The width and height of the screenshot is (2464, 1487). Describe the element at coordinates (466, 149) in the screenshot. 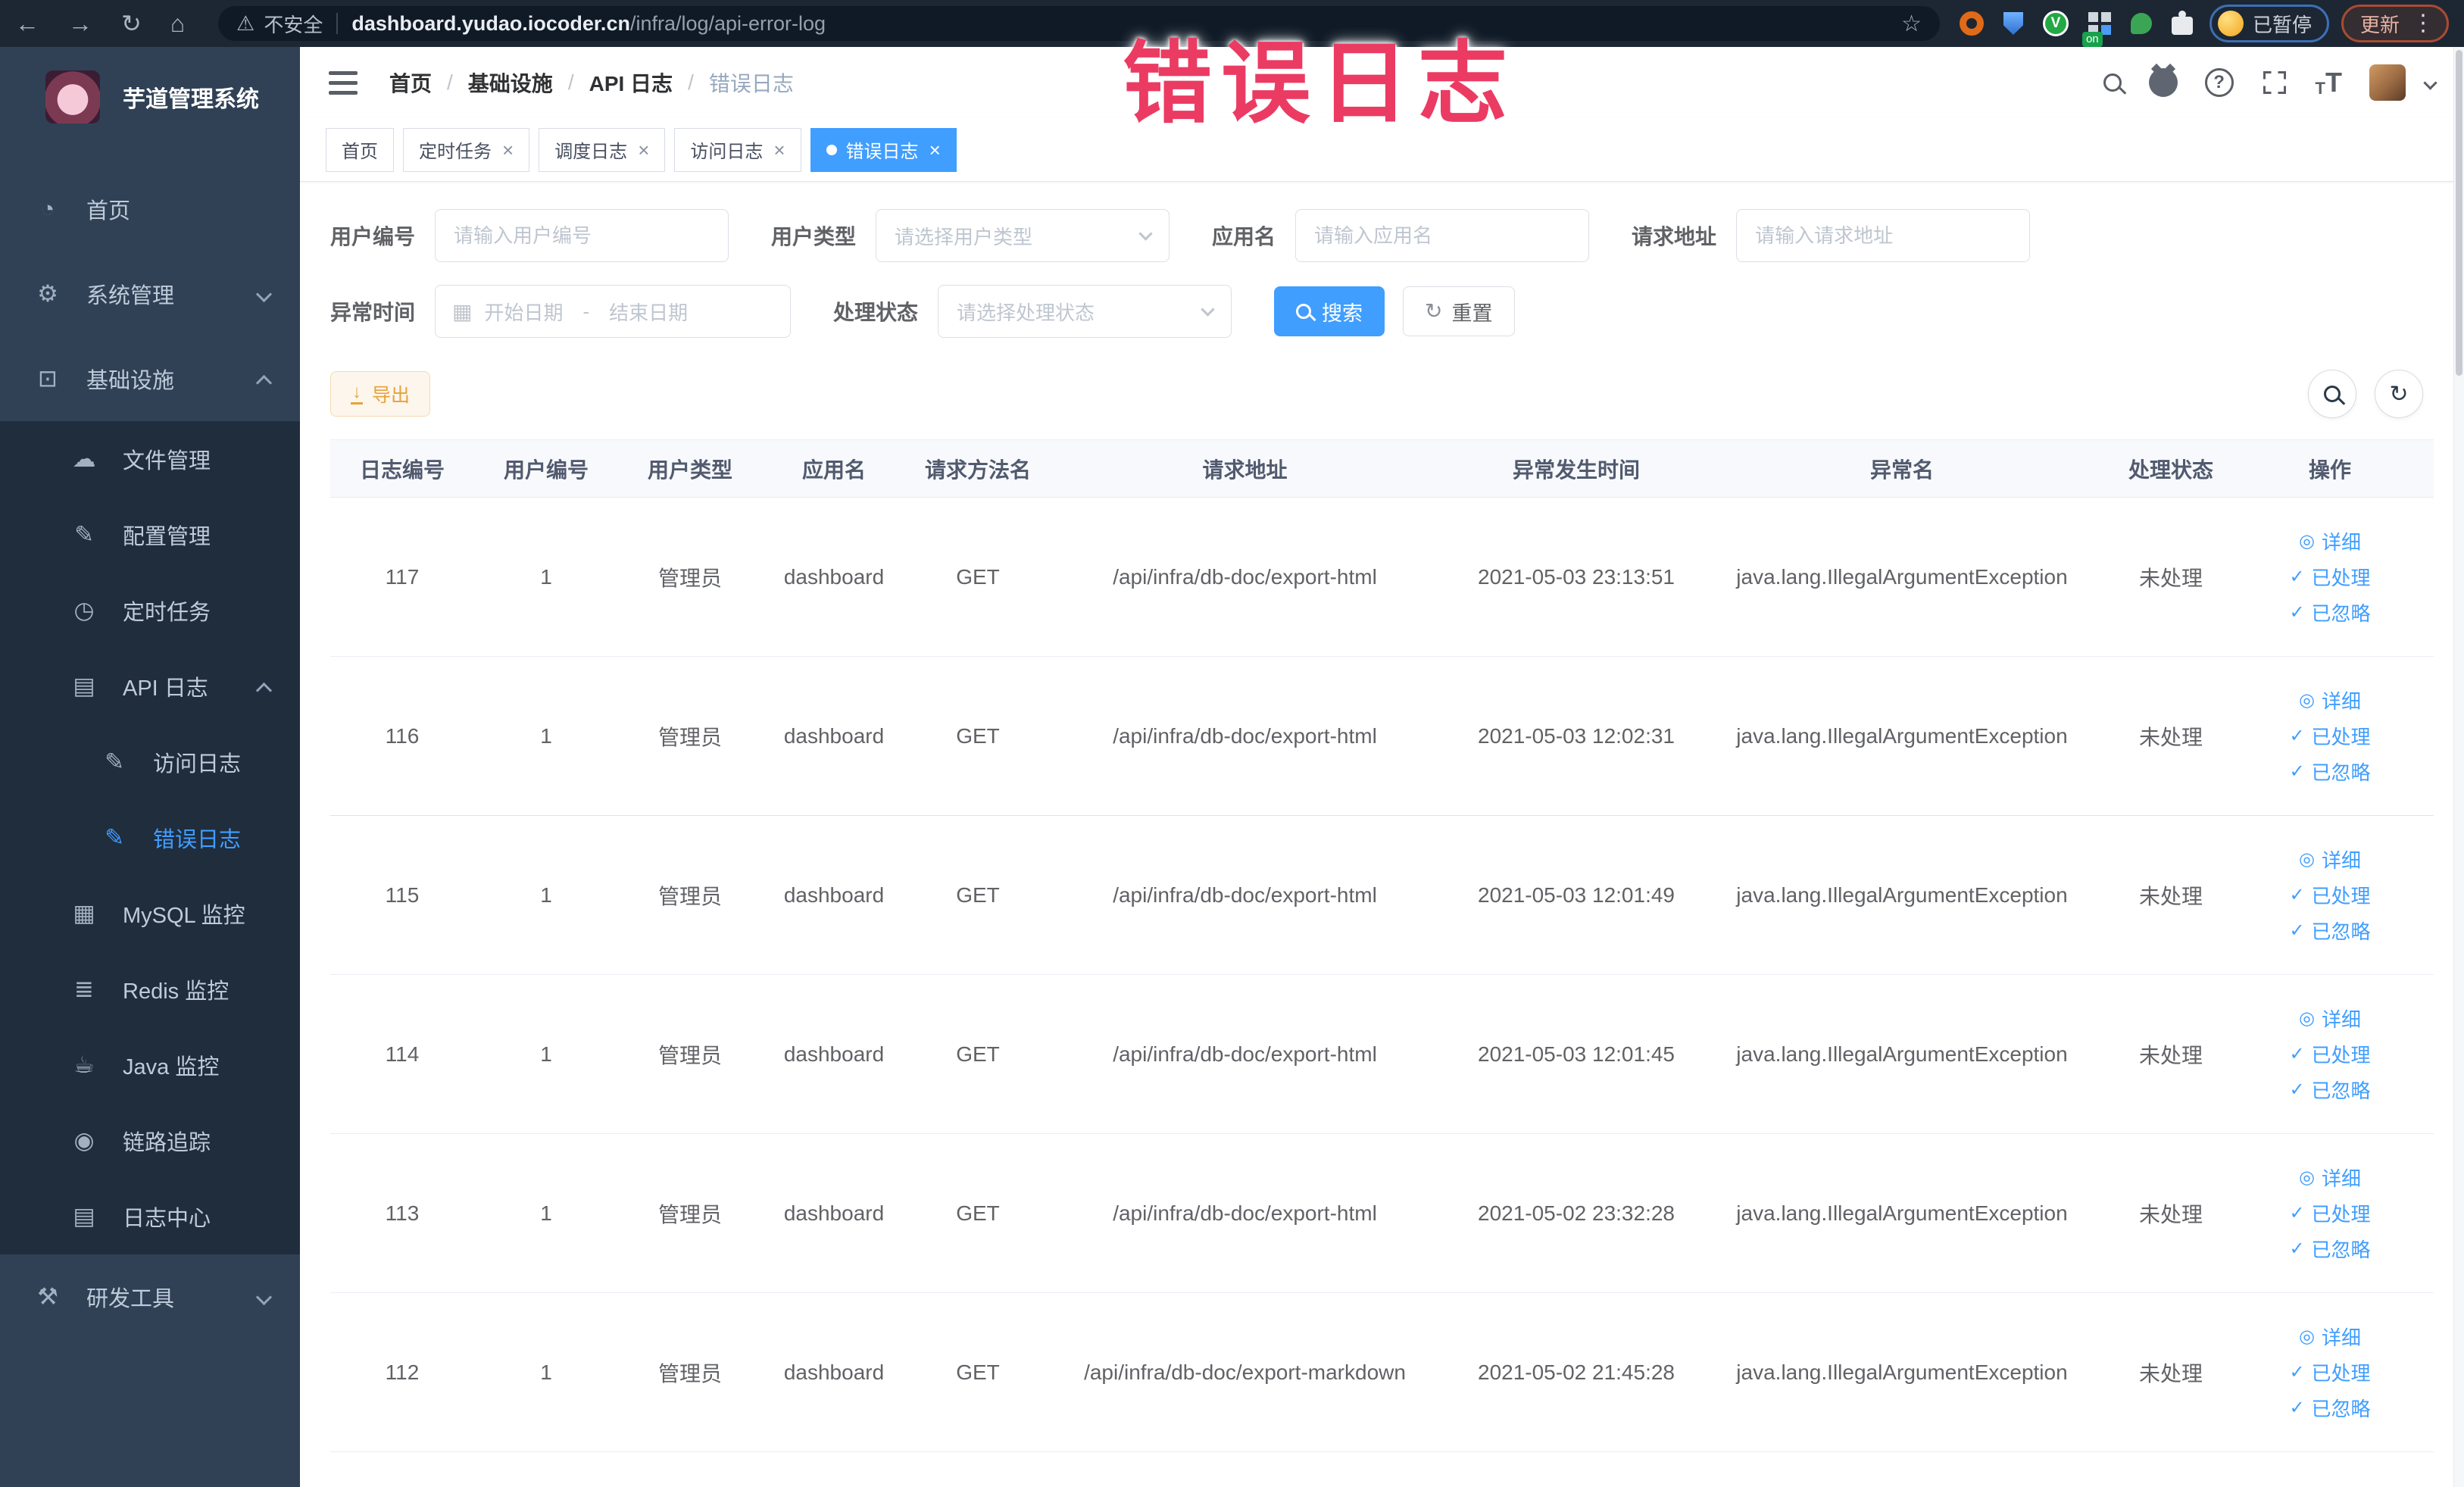

I see `tab-job: 定时任务 ×` at that location.